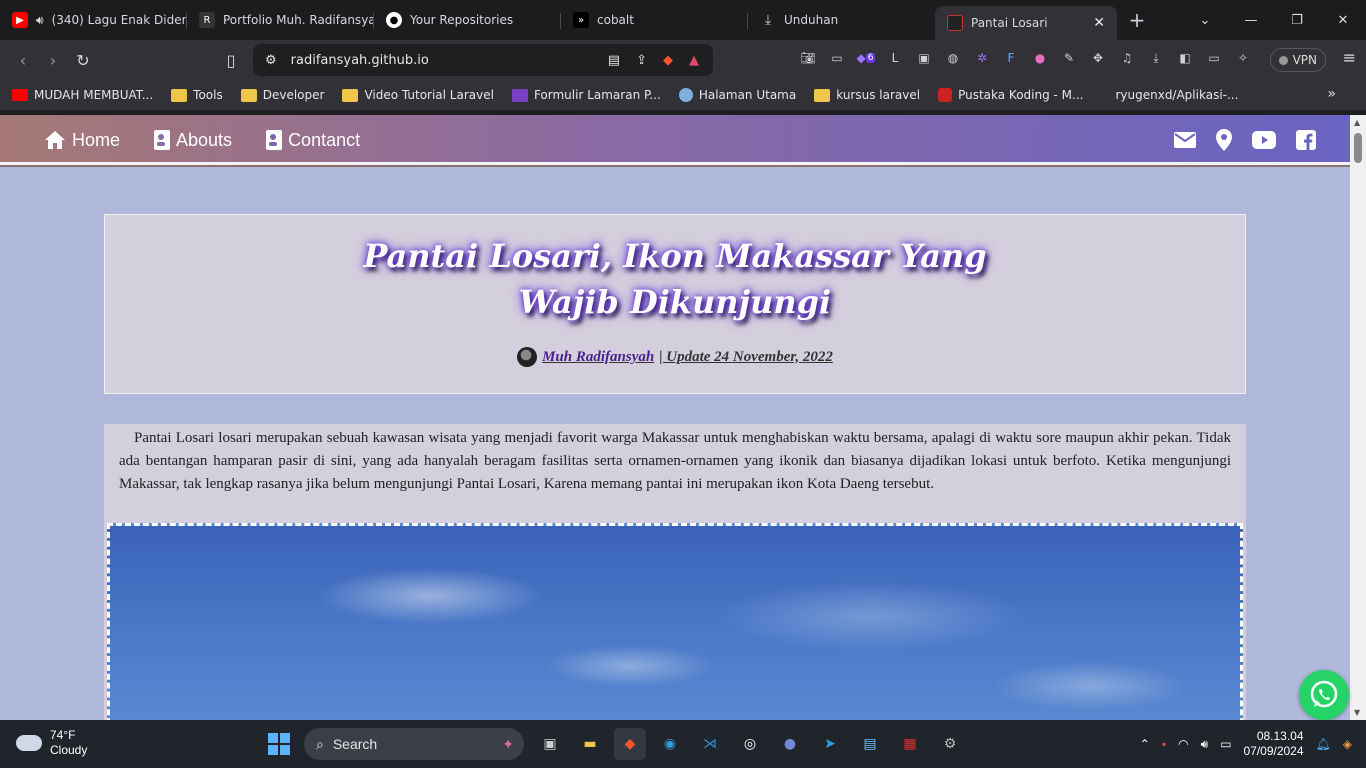 The image size is (1366, 768). Describe the element at coordinates (1145, 744) in the screenshot. I see `chevron-up-icon: ⌃` at that location.